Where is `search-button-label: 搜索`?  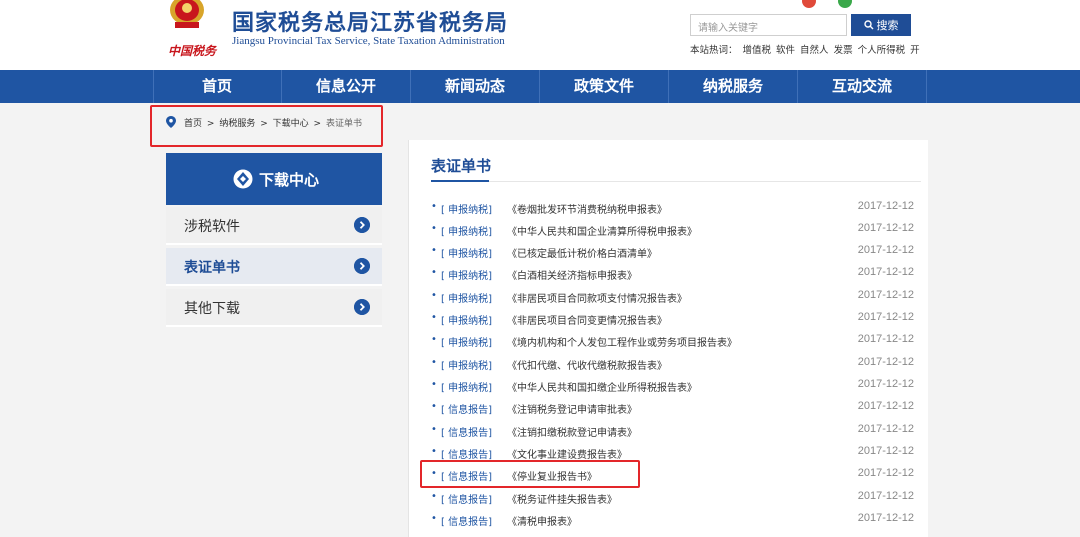 search-button-label: 搜索 is located at coordinates (887, 25).